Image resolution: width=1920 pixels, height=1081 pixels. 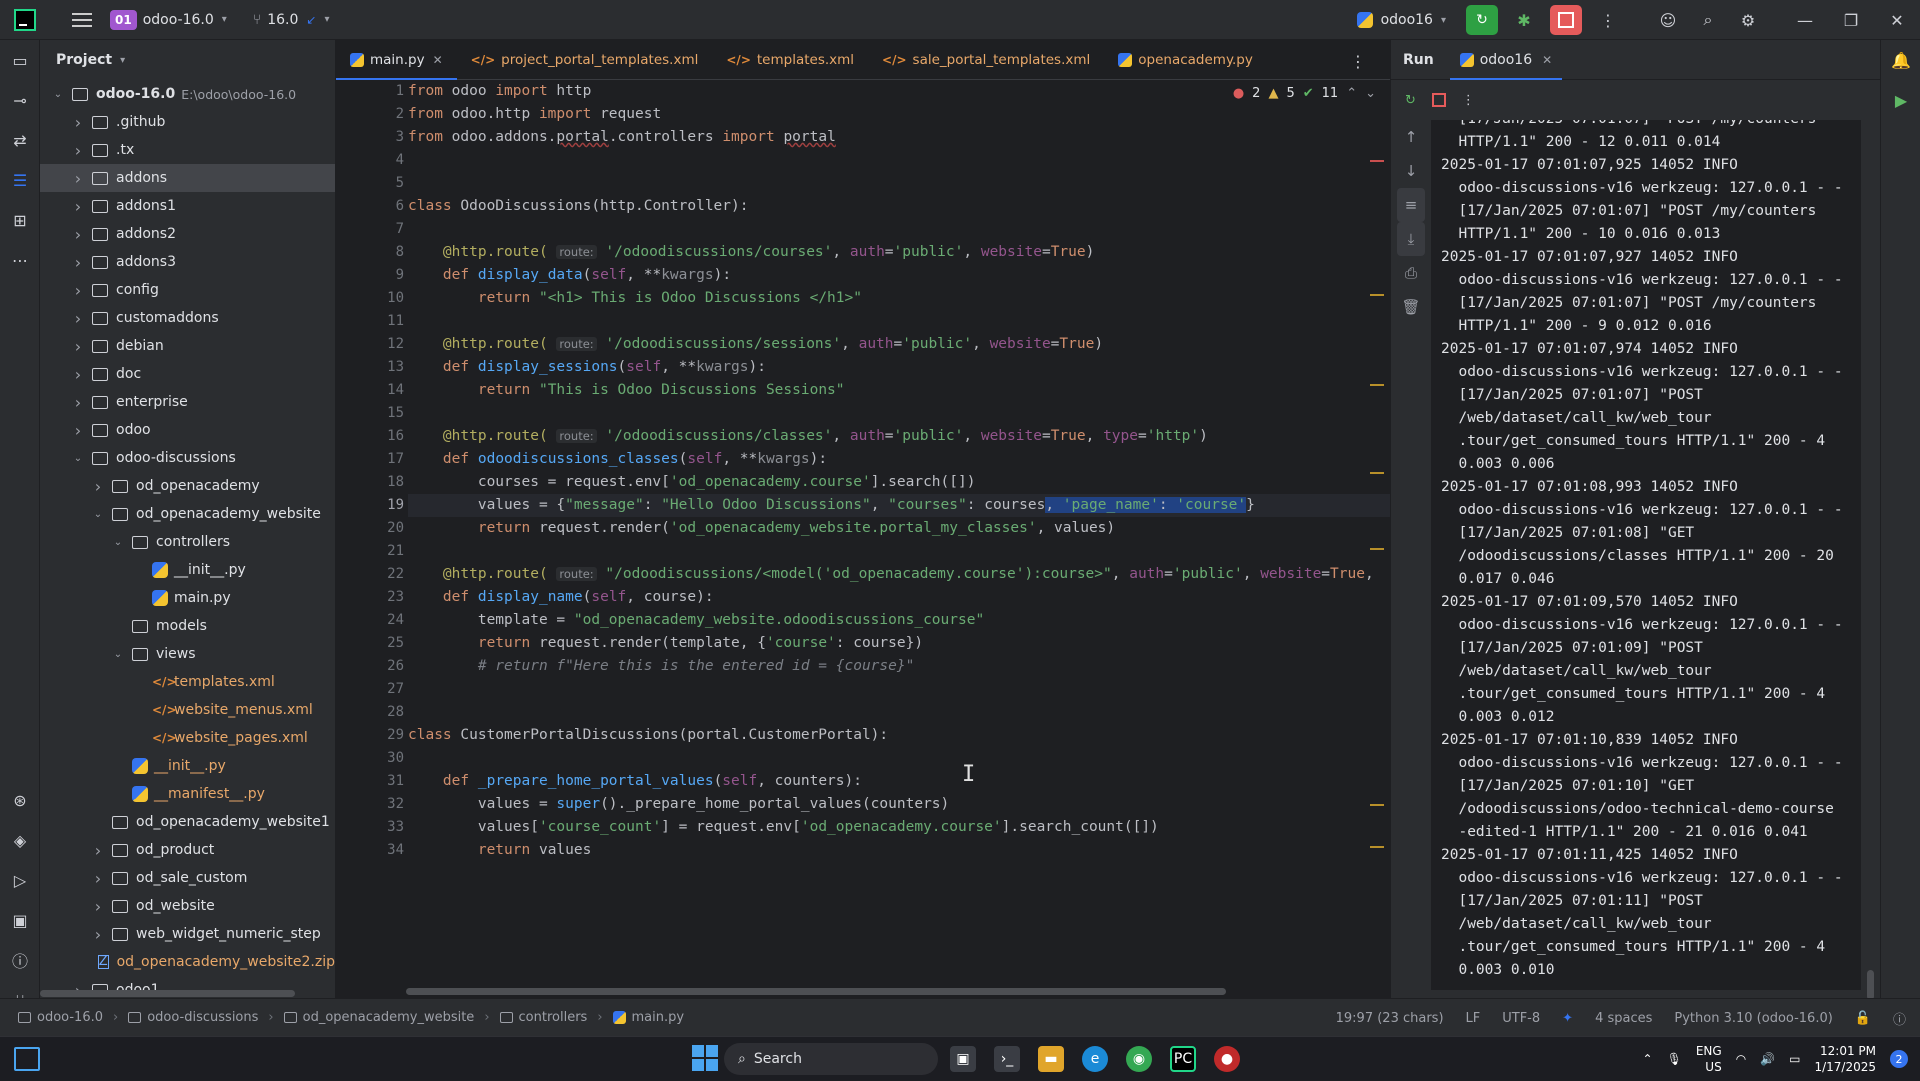 I want to click on breadcrumb-item: od_openacademy_website, so click(x=389, y=1017).